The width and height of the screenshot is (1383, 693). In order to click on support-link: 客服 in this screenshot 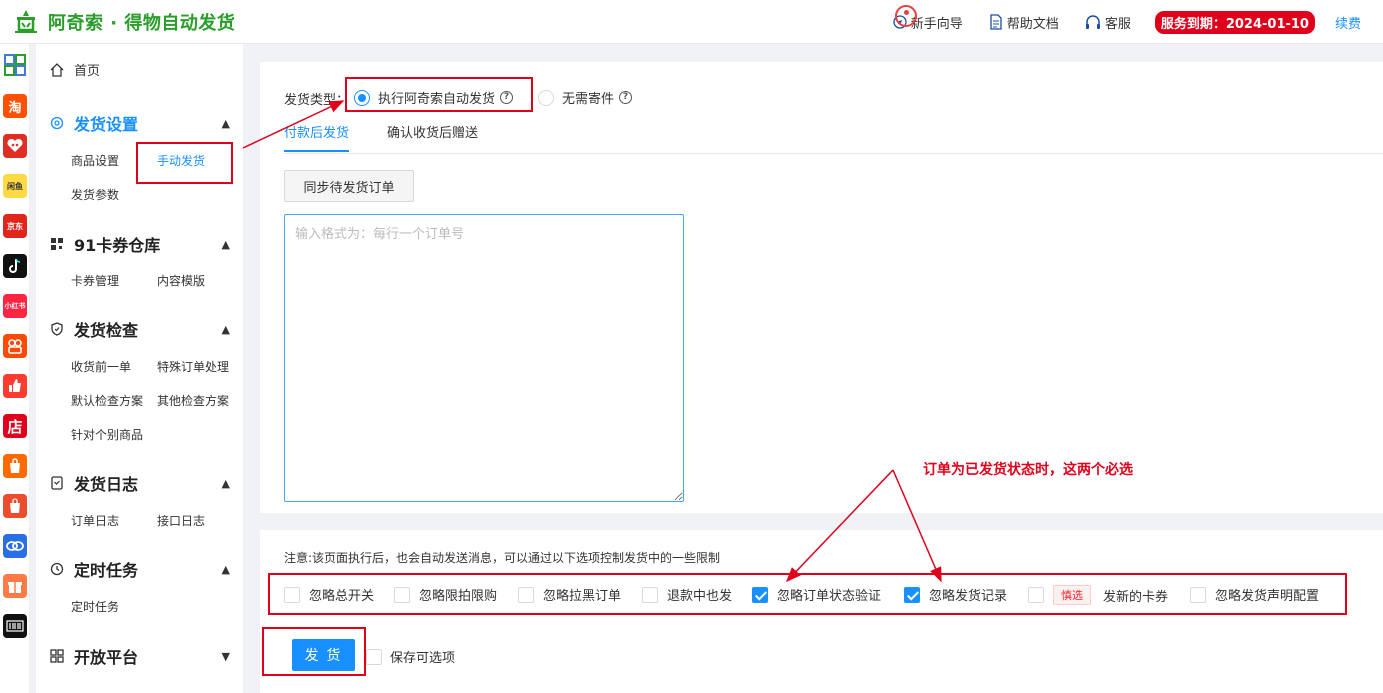, I will do `click(1108, 22)`.